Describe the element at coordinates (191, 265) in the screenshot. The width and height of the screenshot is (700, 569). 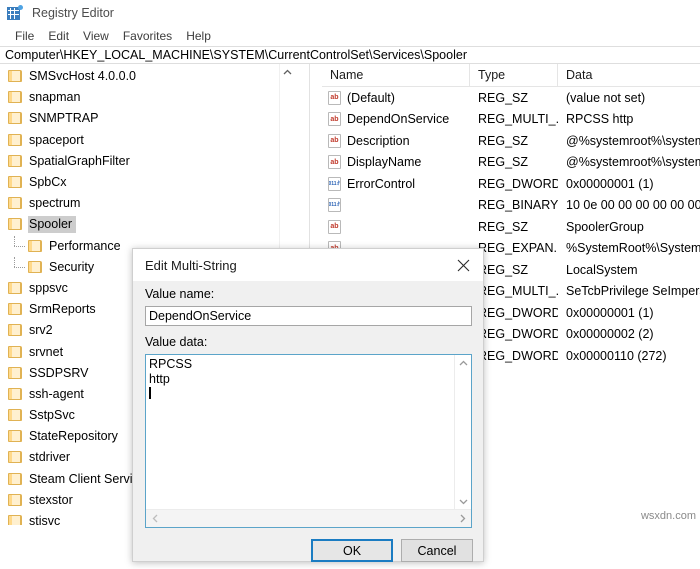
I see `dialog-title: Edit Multi-String` at that location.